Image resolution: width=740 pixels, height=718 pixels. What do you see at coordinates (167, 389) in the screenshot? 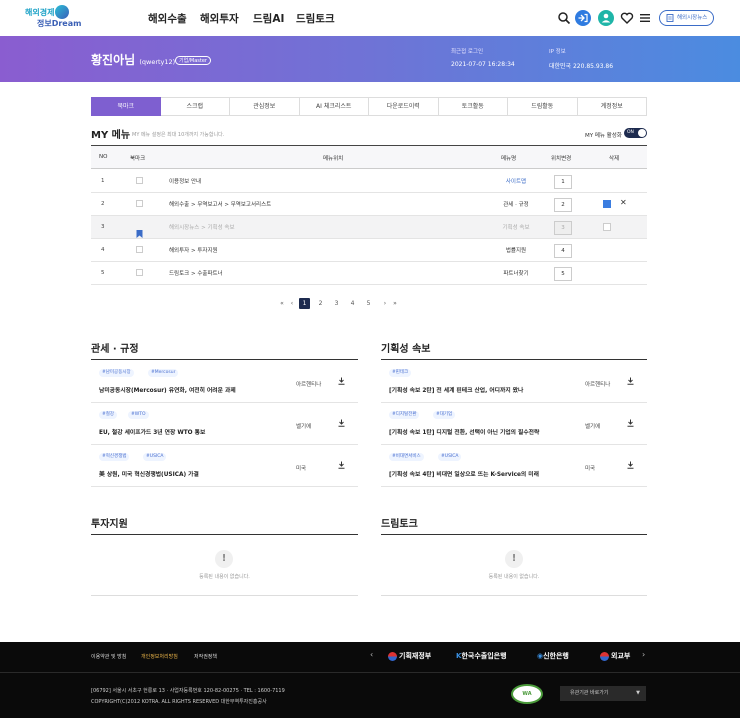
I see `news-title: 남미공동시장(Mercosur) 유연화, 여전히 어려운 과제` at bounding box center [167, 389].